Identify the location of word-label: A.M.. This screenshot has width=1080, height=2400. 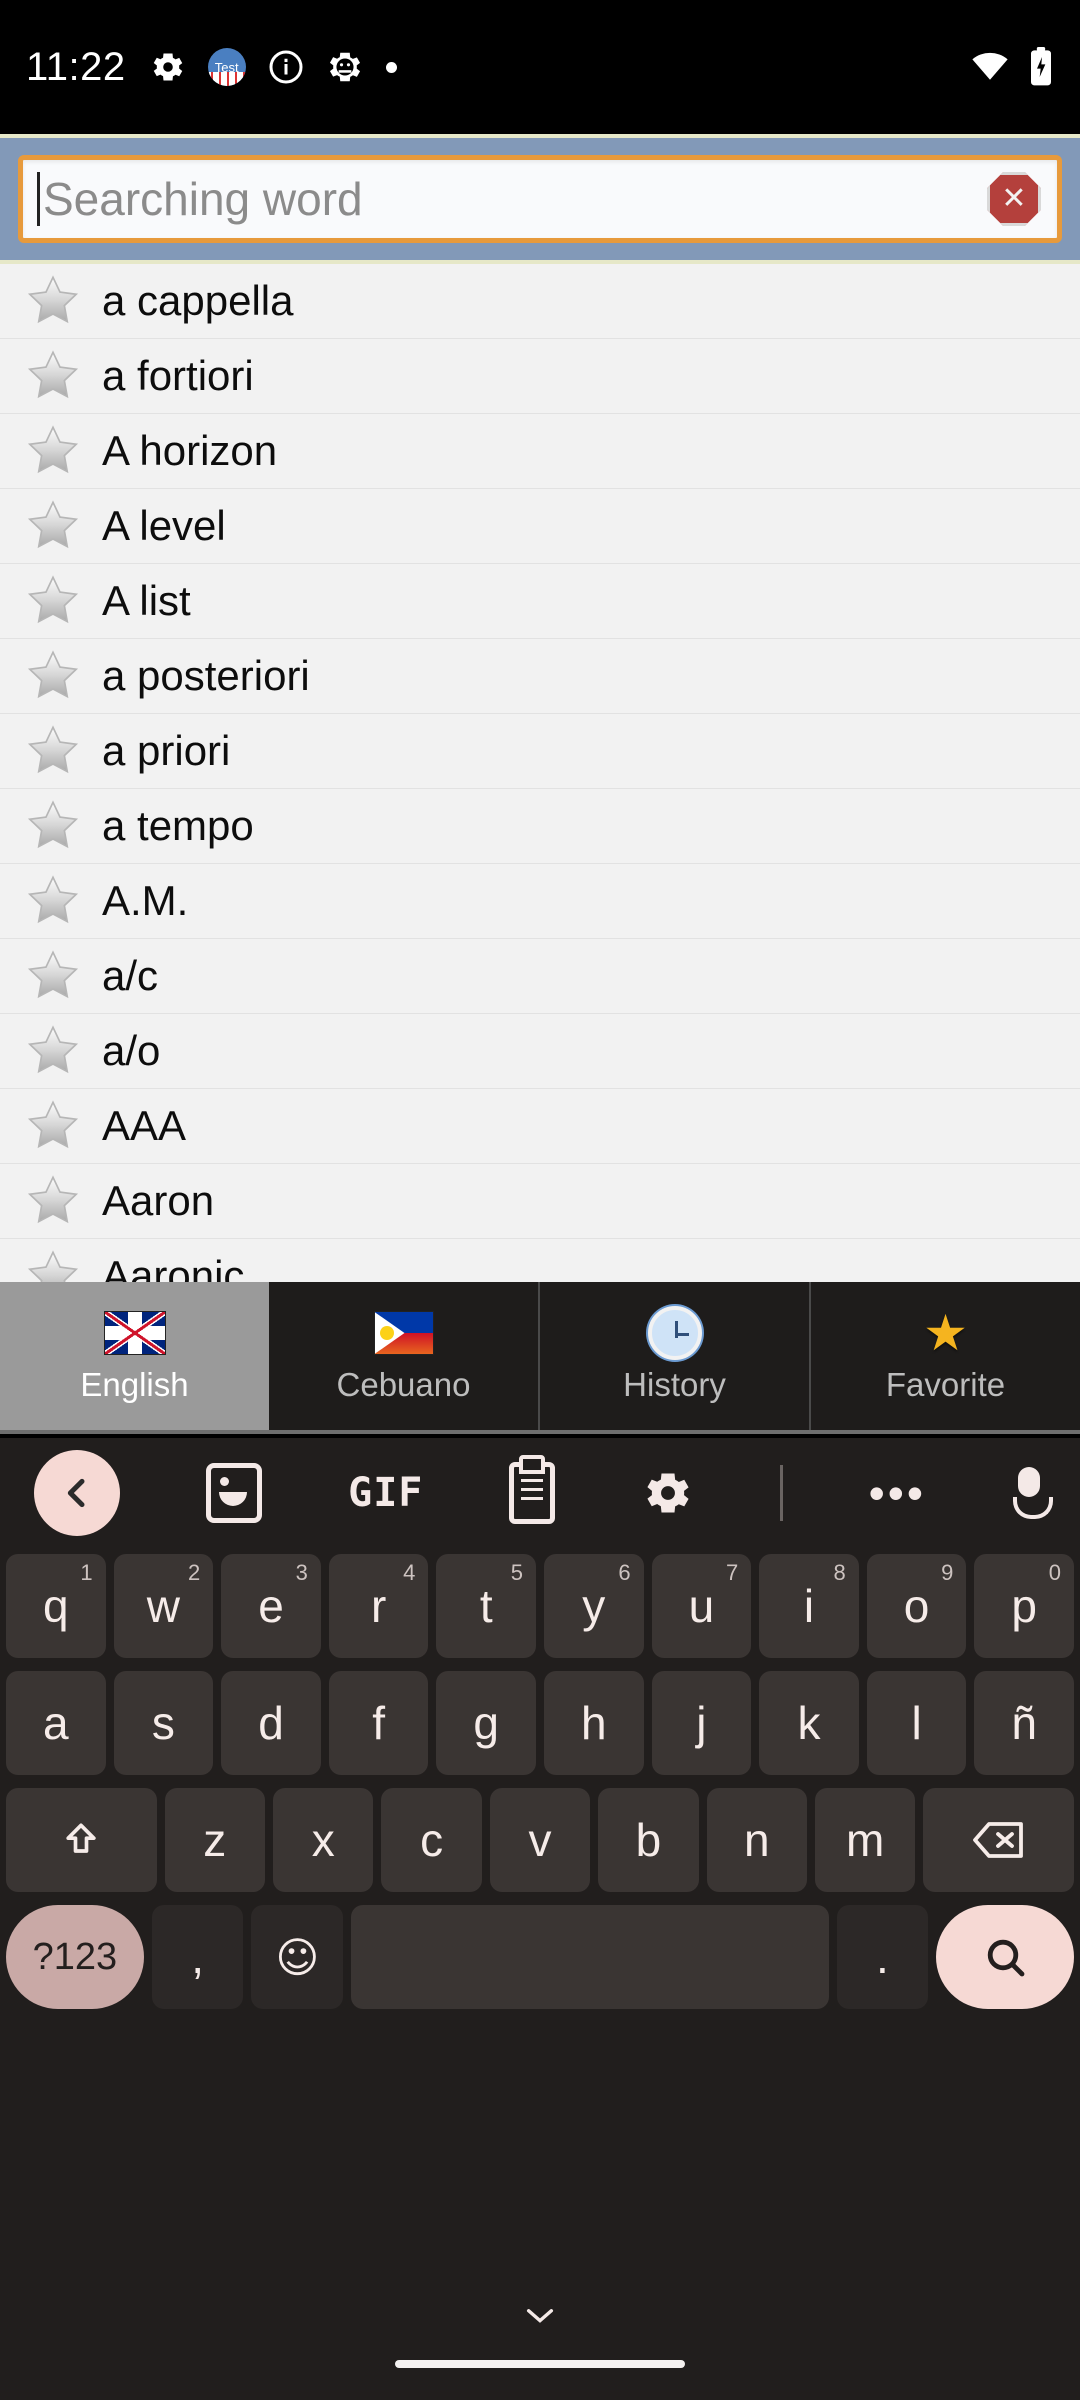
(145, 900).